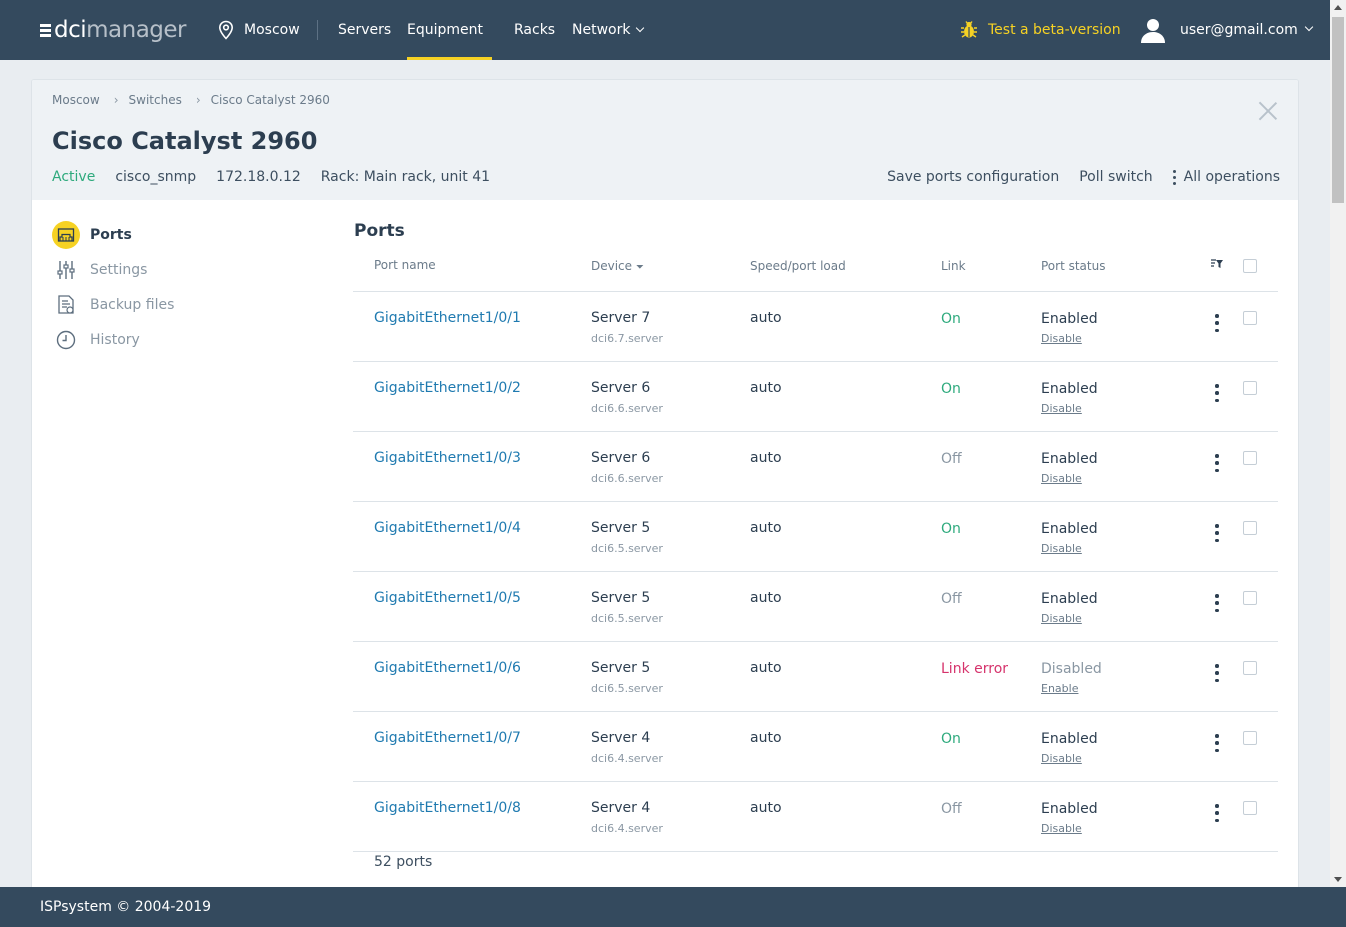 This screenshot has width=1346, height=927. Describe the element at coordinates (1338, 7) in the screenshot. I see `scroll-up-arrow-icon` at that location.